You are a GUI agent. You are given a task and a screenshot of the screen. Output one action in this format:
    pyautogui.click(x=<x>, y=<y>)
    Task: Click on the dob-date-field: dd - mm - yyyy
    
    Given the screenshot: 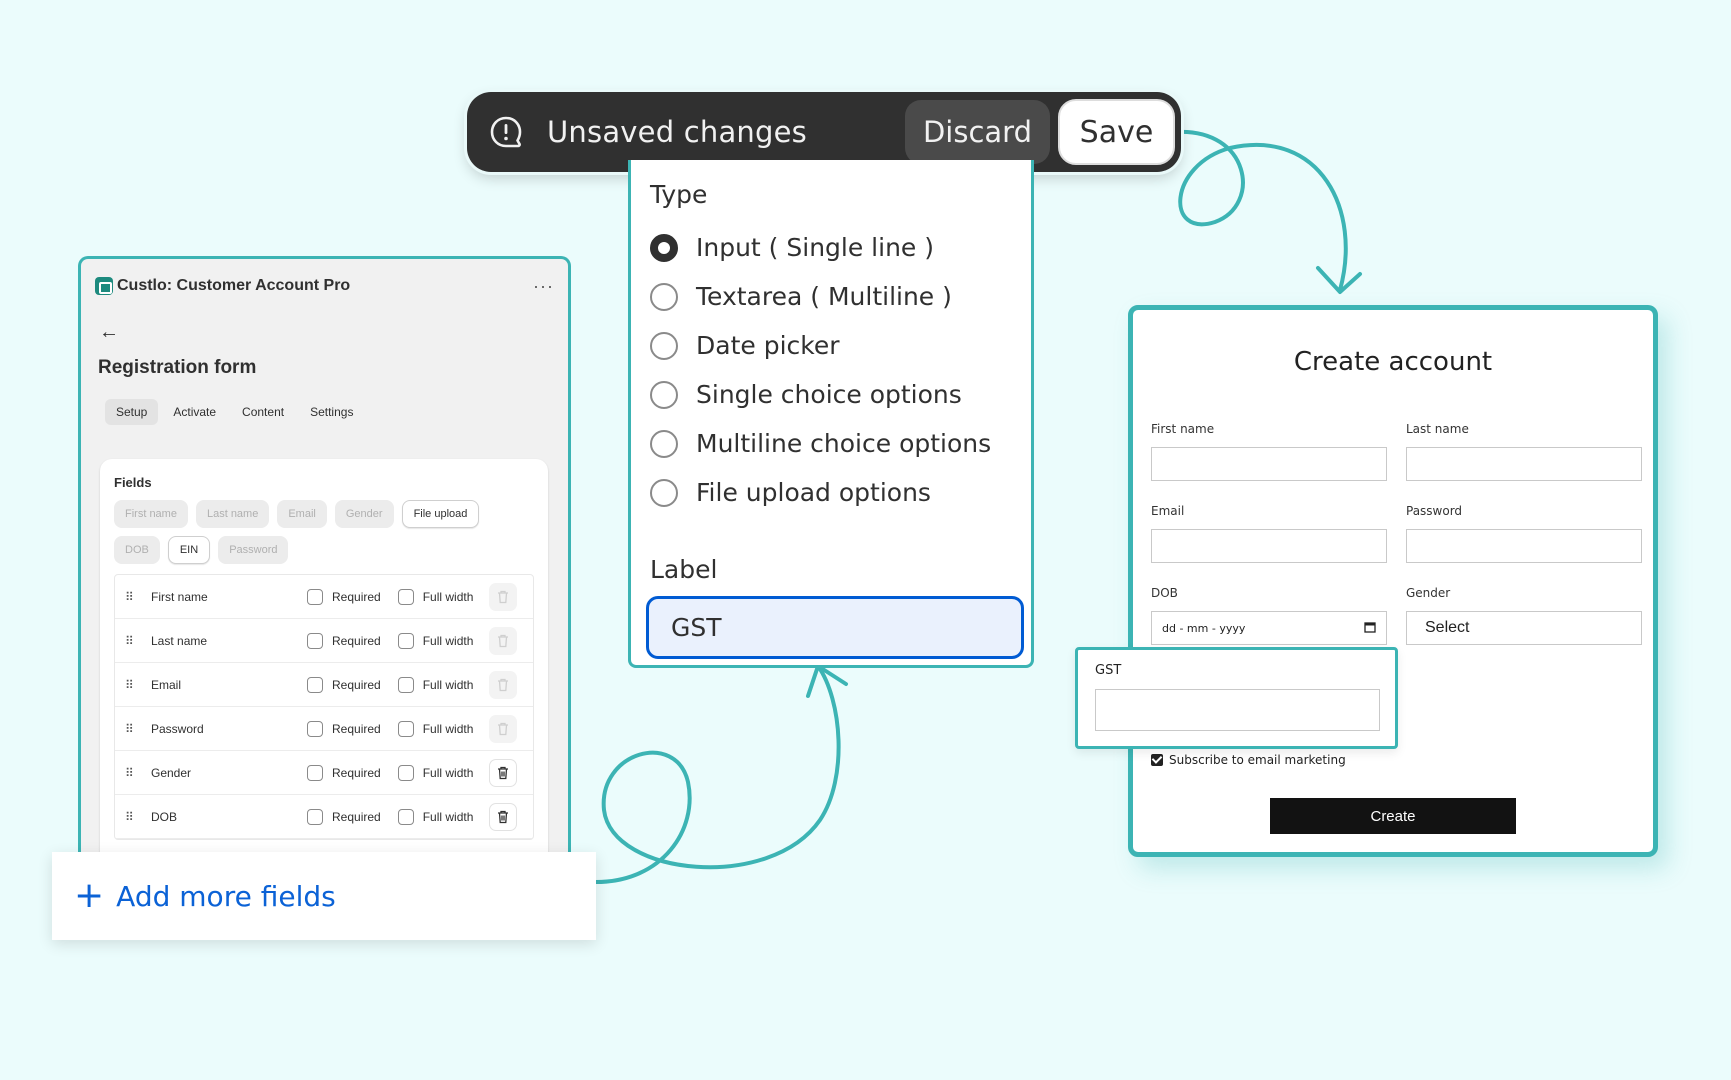 What is the action you would take?
    pyautogui.click(x=1269, y=628)
    